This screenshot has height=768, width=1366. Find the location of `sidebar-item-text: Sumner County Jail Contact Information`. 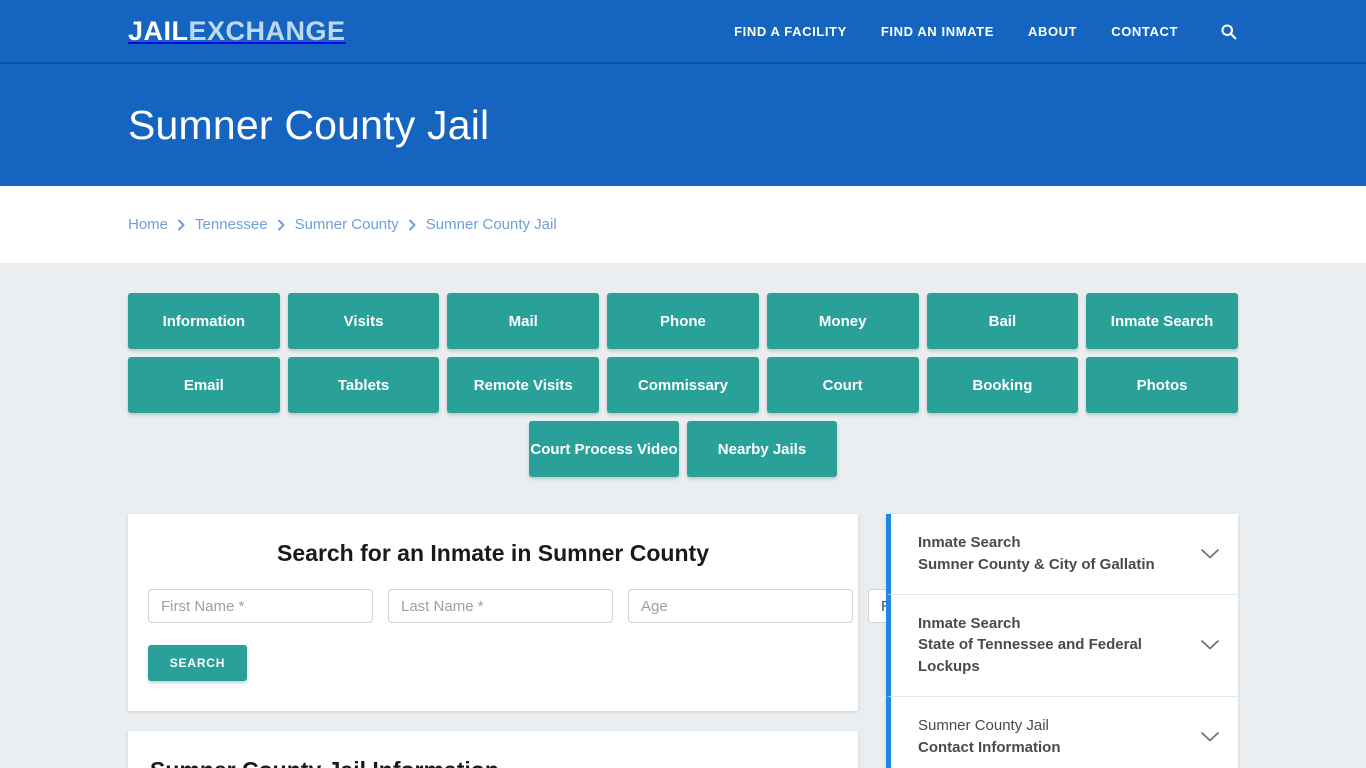

sidebar-item-text: Sumner County Jail Contact Information is located at coordinates (1052, 737).